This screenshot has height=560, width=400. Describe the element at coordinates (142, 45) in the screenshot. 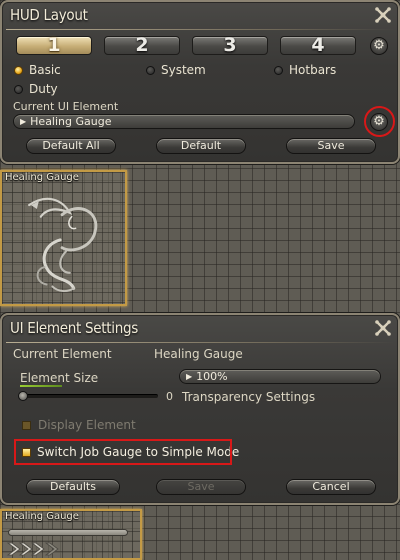

I see `tab-layout-2: 2` at that location.